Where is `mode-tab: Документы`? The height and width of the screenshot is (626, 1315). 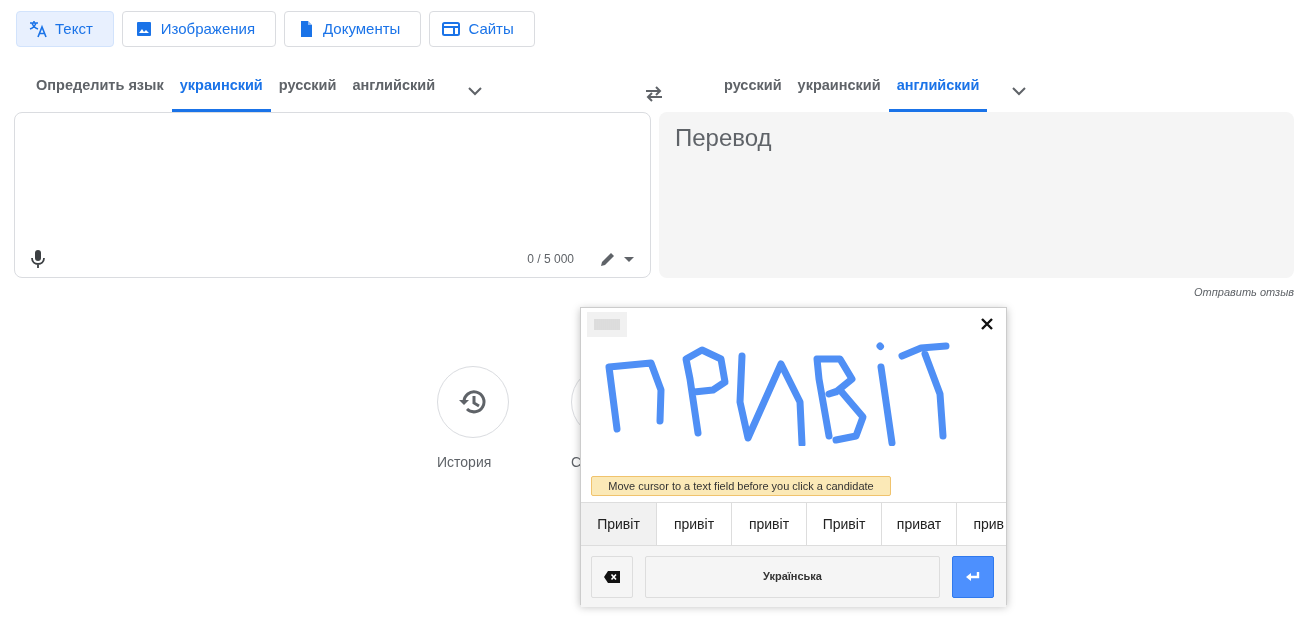
mode-tab: Документы is located at coordinates (353, 29).